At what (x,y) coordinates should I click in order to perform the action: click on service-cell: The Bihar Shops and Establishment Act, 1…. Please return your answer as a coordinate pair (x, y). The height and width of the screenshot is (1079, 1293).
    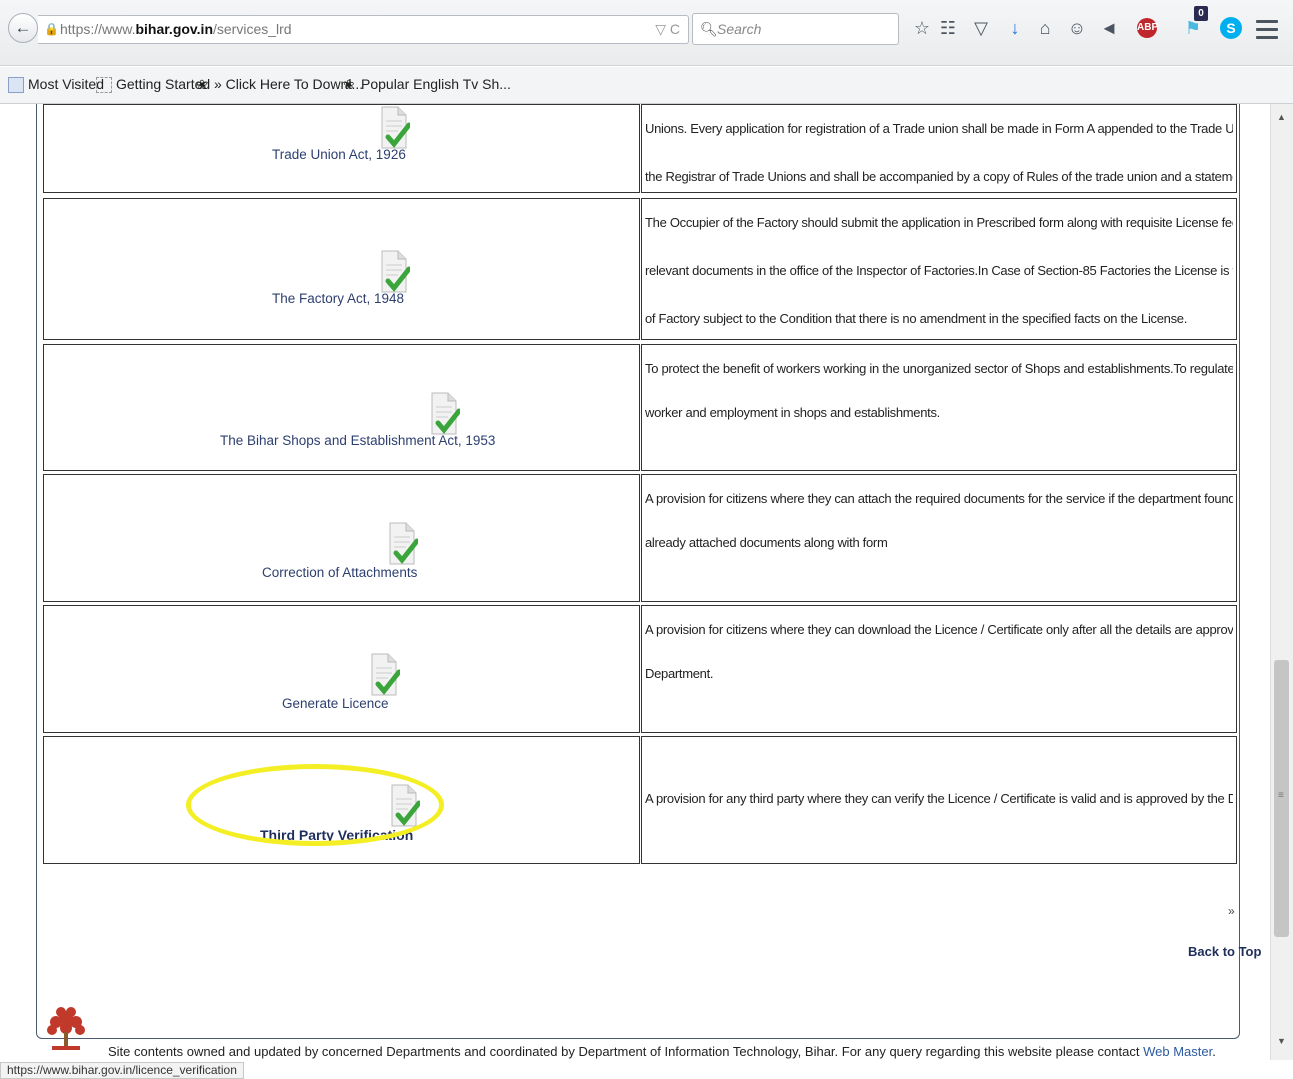
    Looking at the image, I should click on (341, 407).